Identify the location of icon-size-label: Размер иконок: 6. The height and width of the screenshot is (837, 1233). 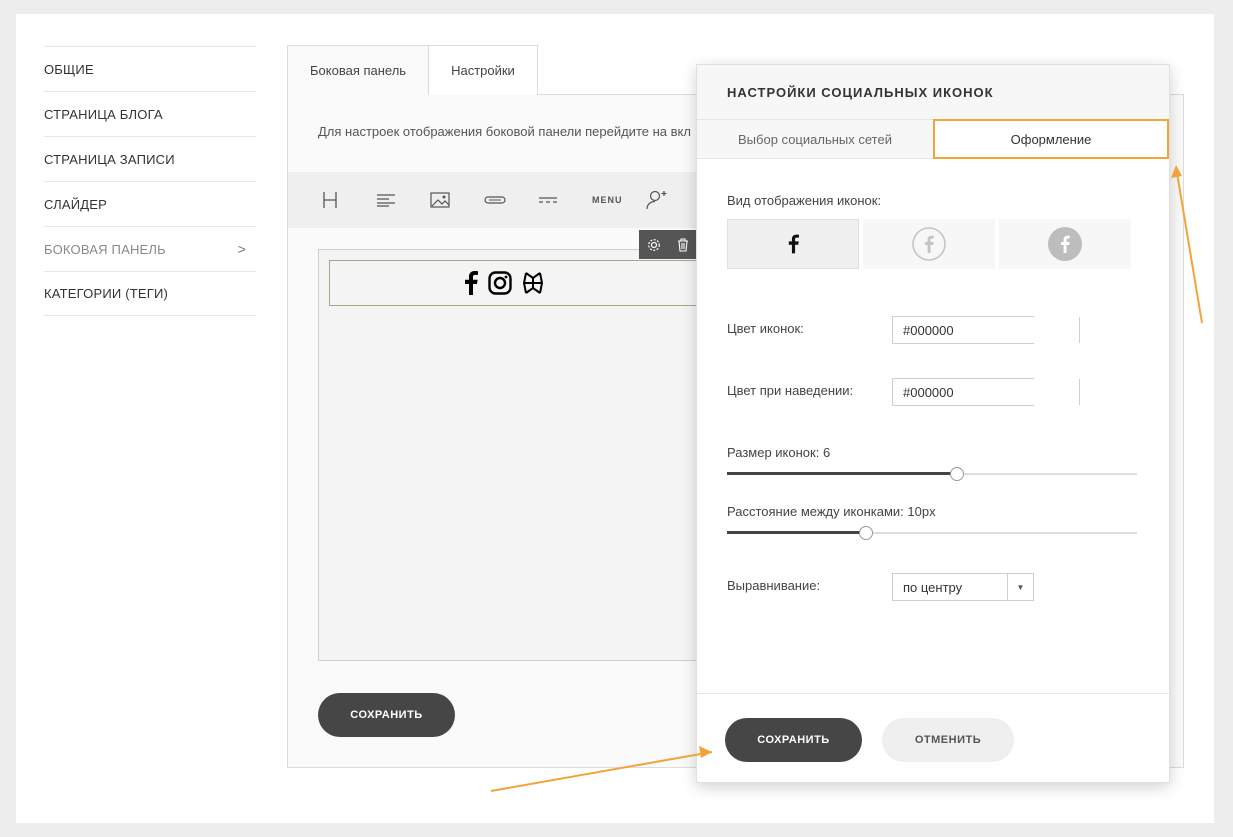
(779, 452).